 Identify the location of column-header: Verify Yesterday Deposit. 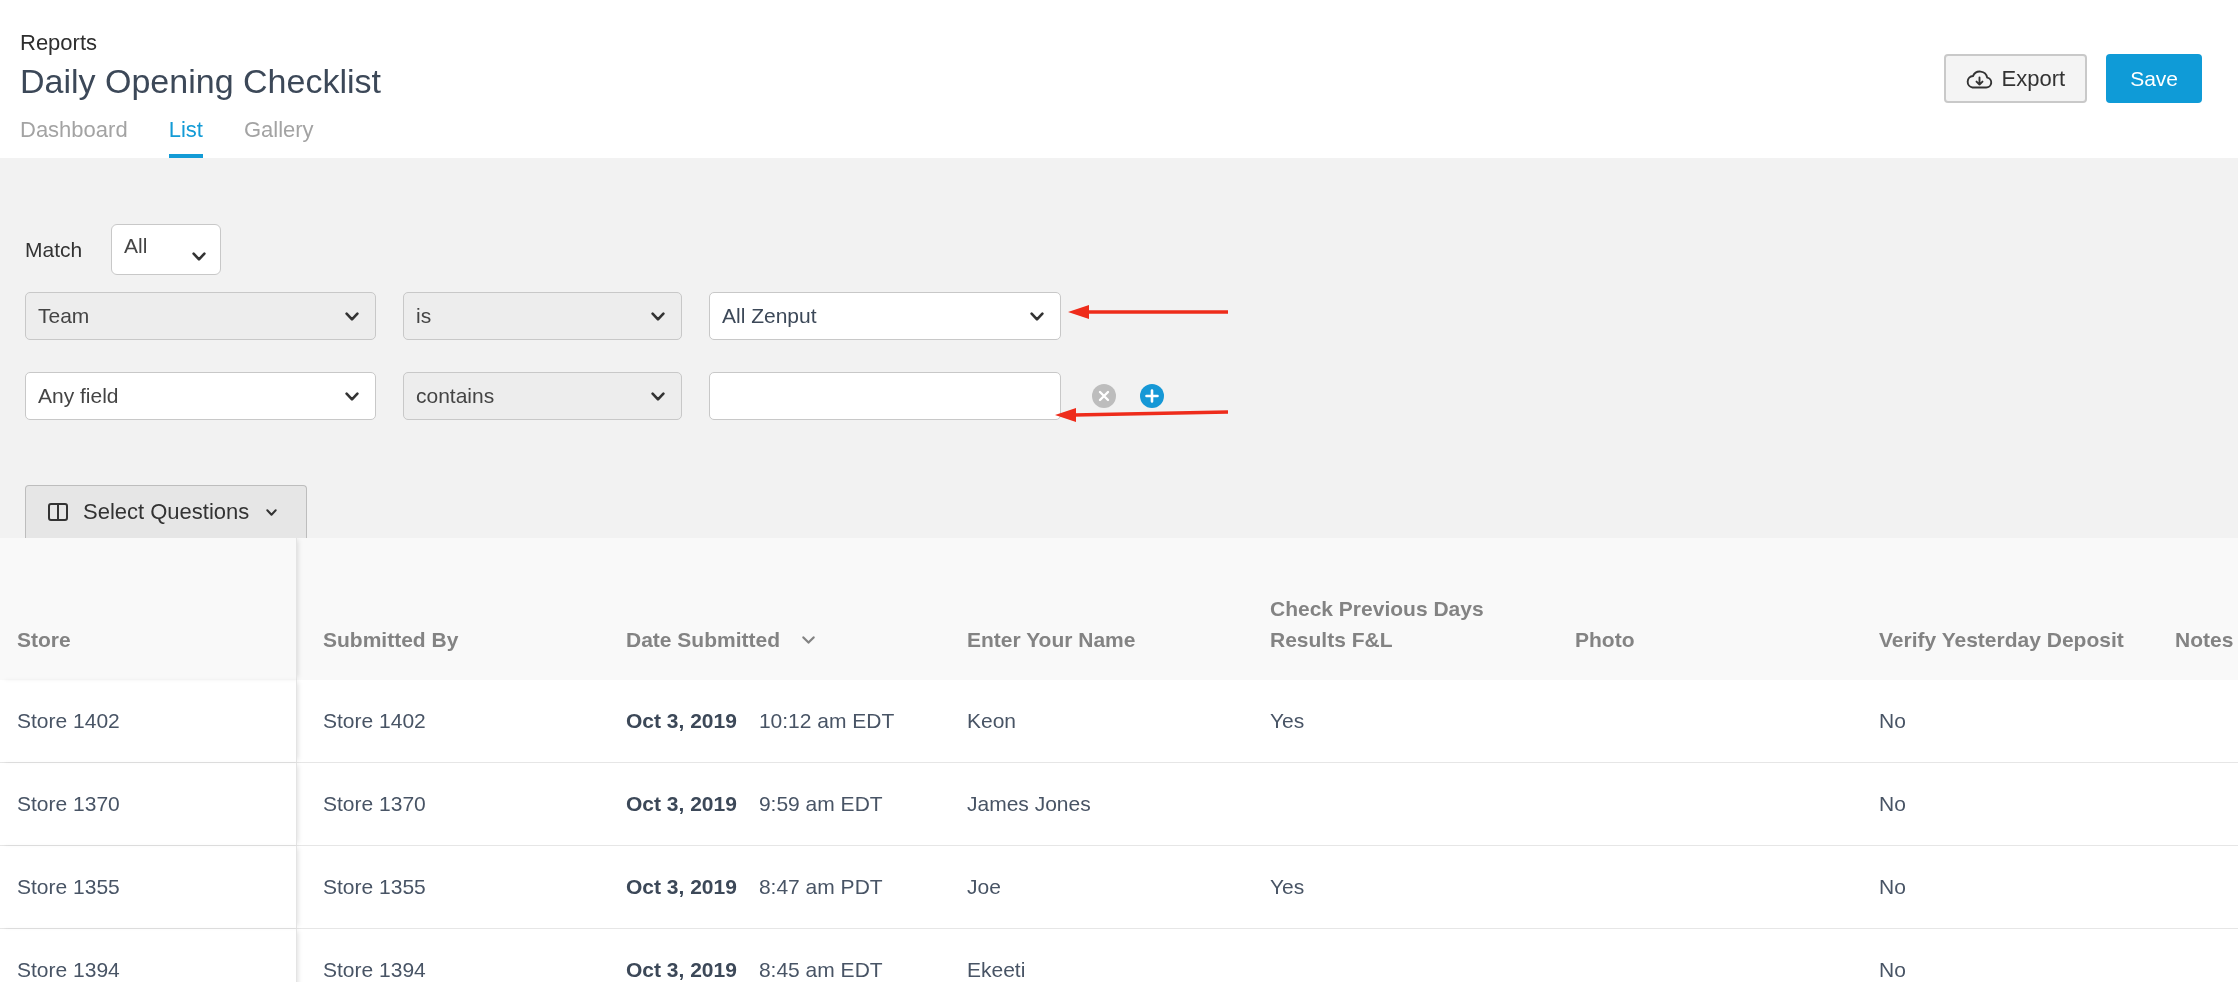
(2001, 639).